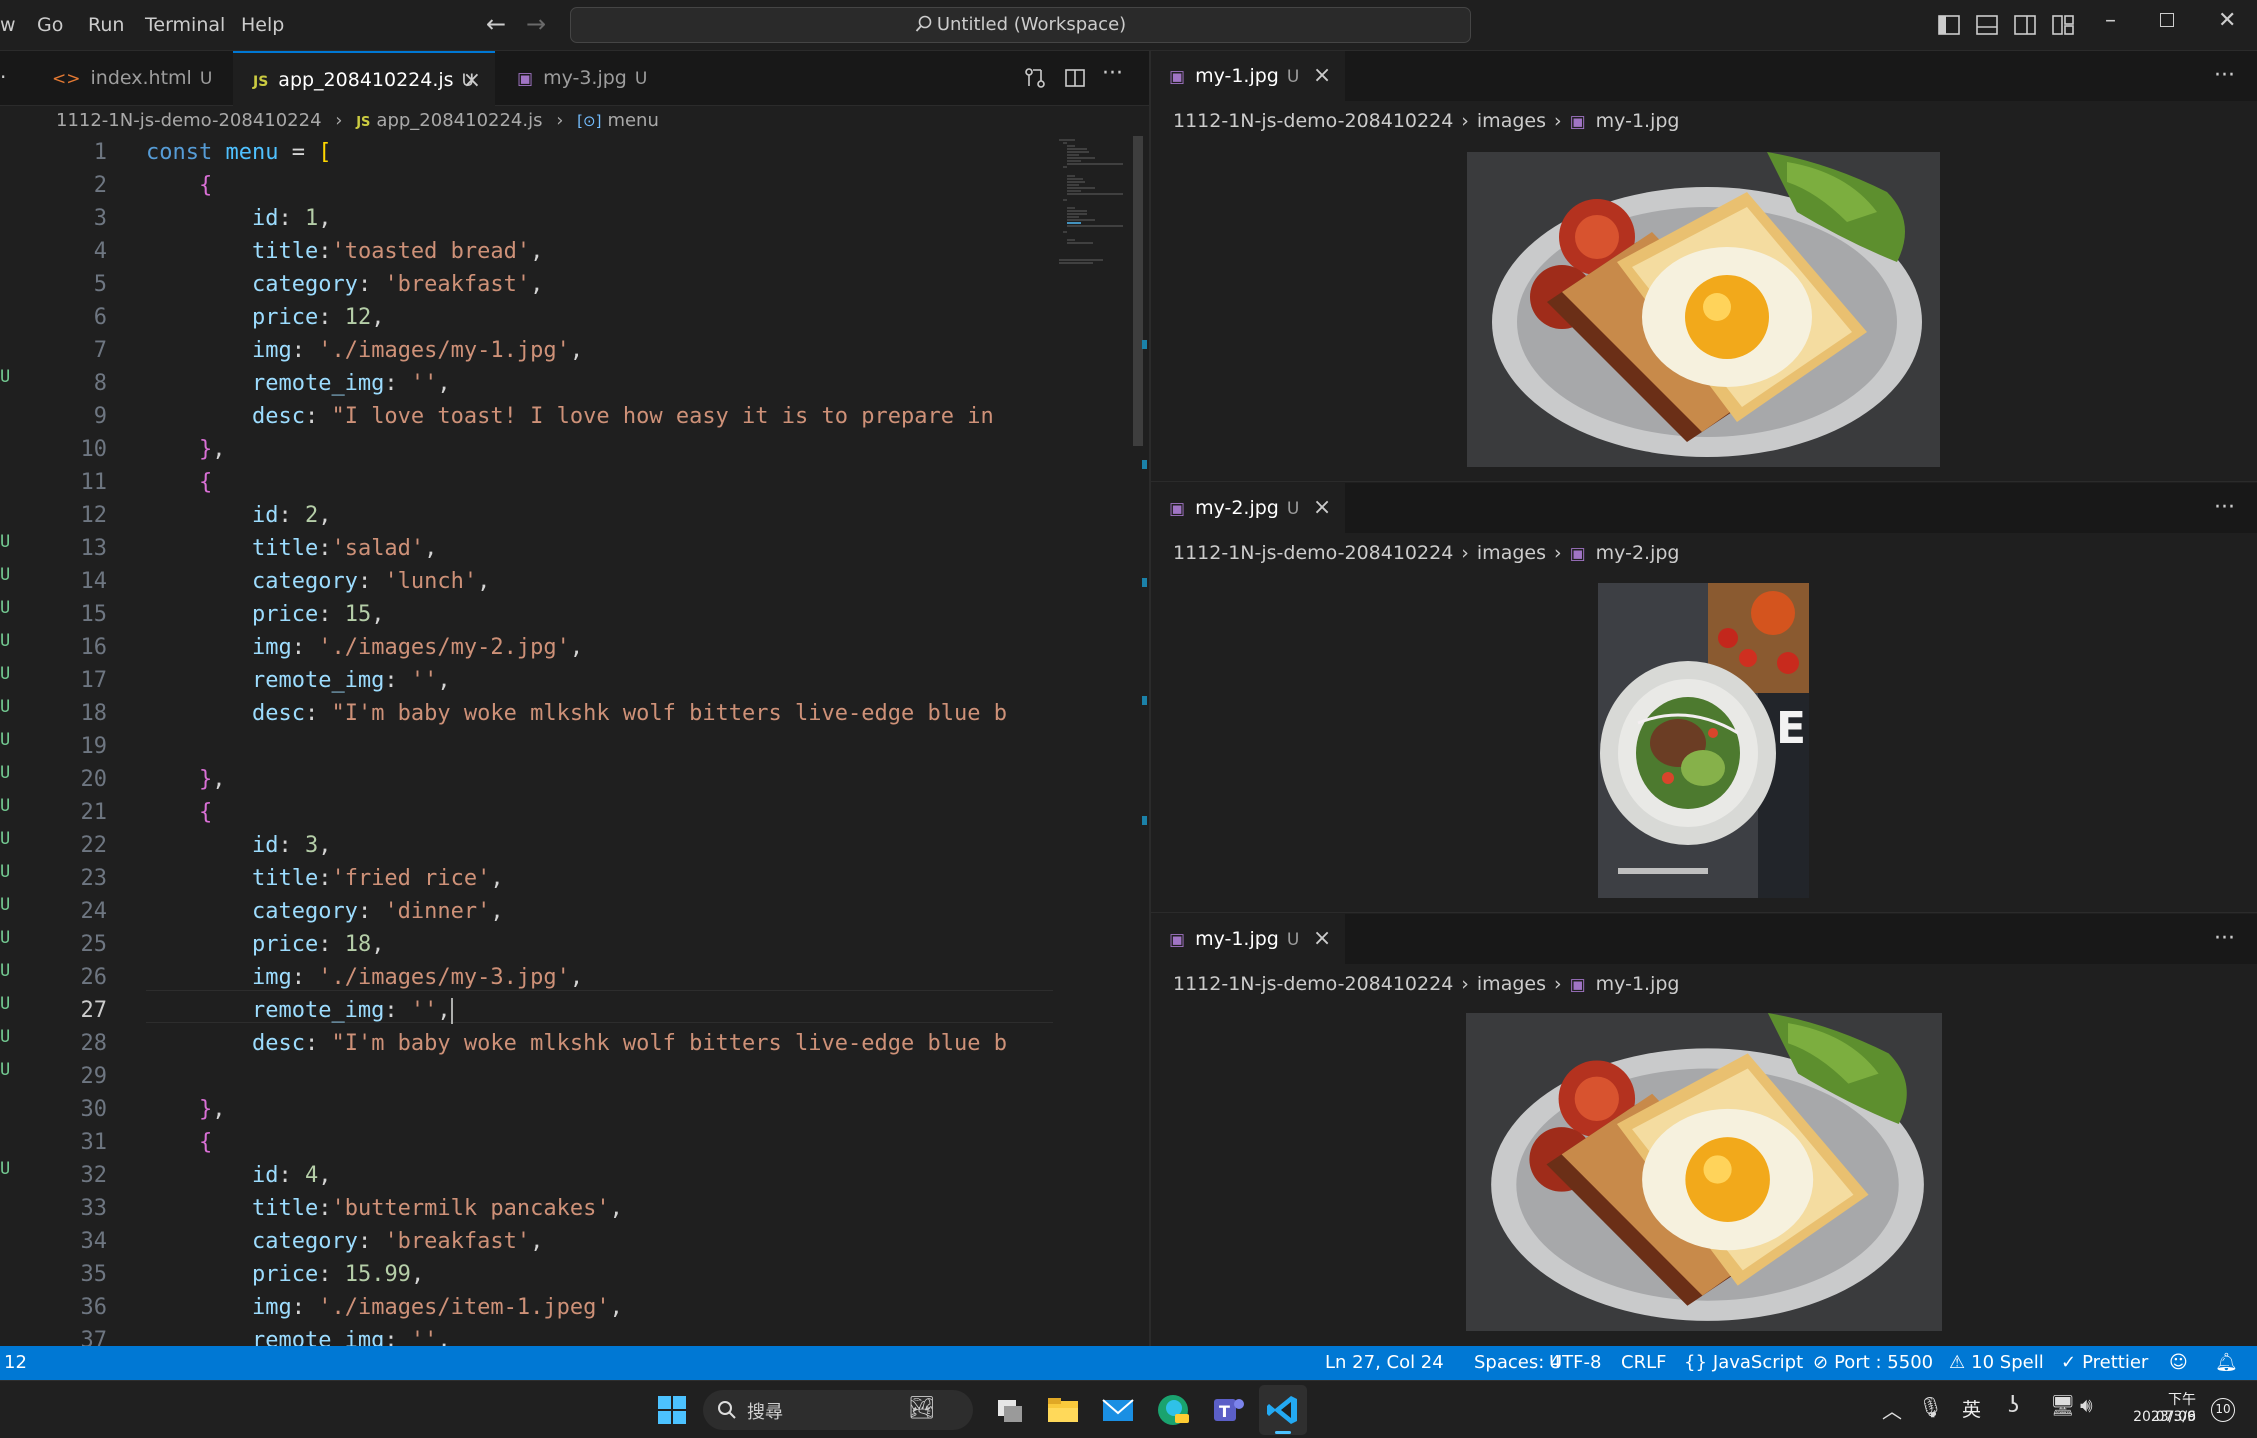 The width and height of the screenshot is (2257, 1438). Describe the element at coordinates (1949, 25) in the screenshot. I see `toggle-primary-sidebar-icon` at that location.